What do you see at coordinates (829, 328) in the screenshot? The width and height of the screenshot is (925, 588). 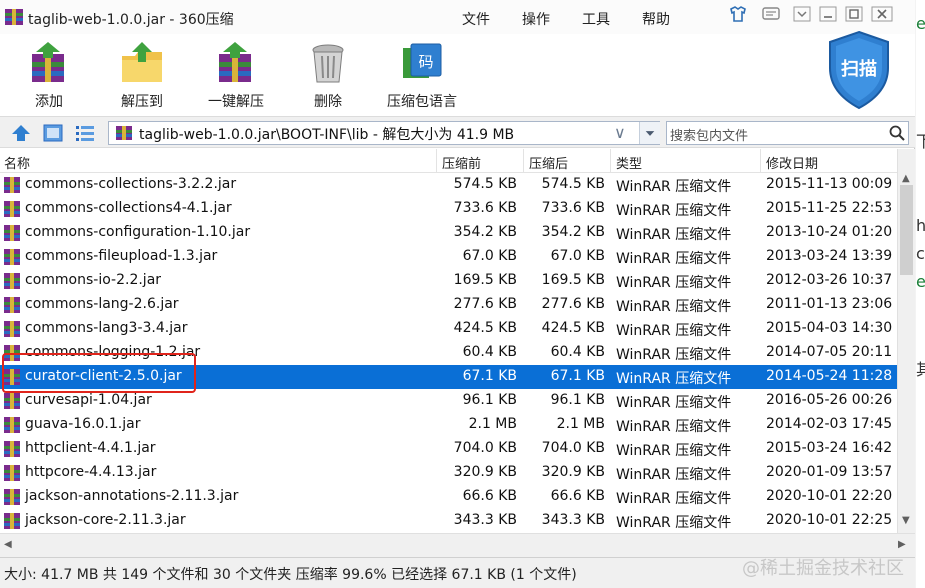 I see `file-modified: 2015-04-03 14:30` at bounding box center [829, 328].